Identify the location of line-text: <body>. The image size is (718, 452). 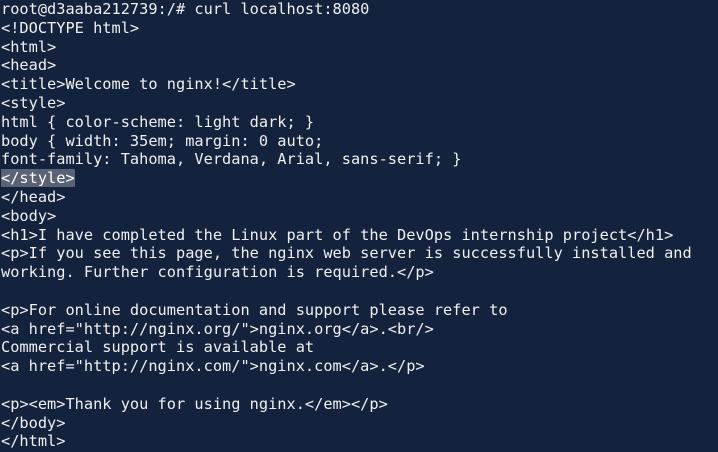
(29, 215).